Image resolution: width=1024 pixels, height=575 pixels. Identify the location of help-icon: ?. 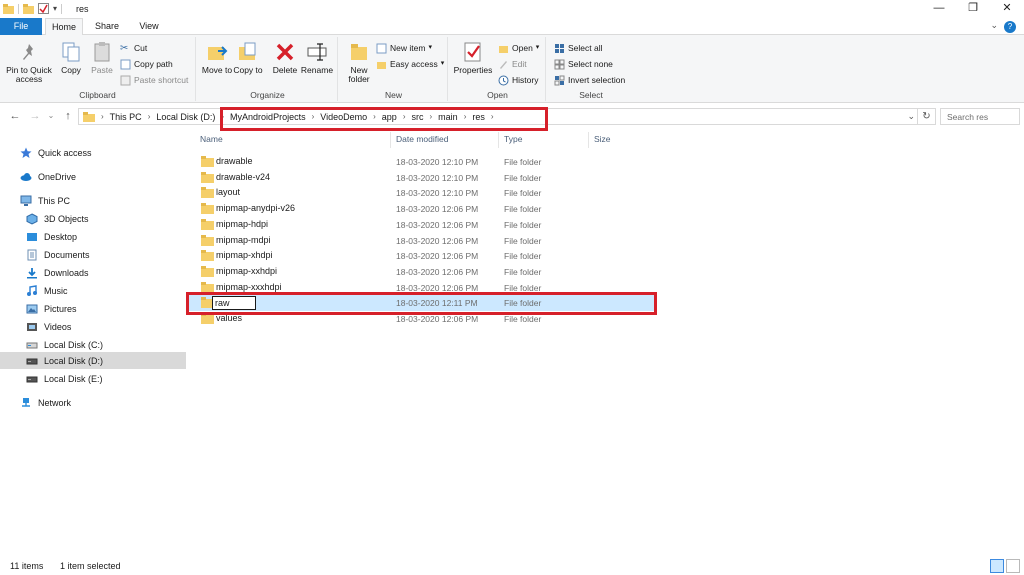
(1010, 27).